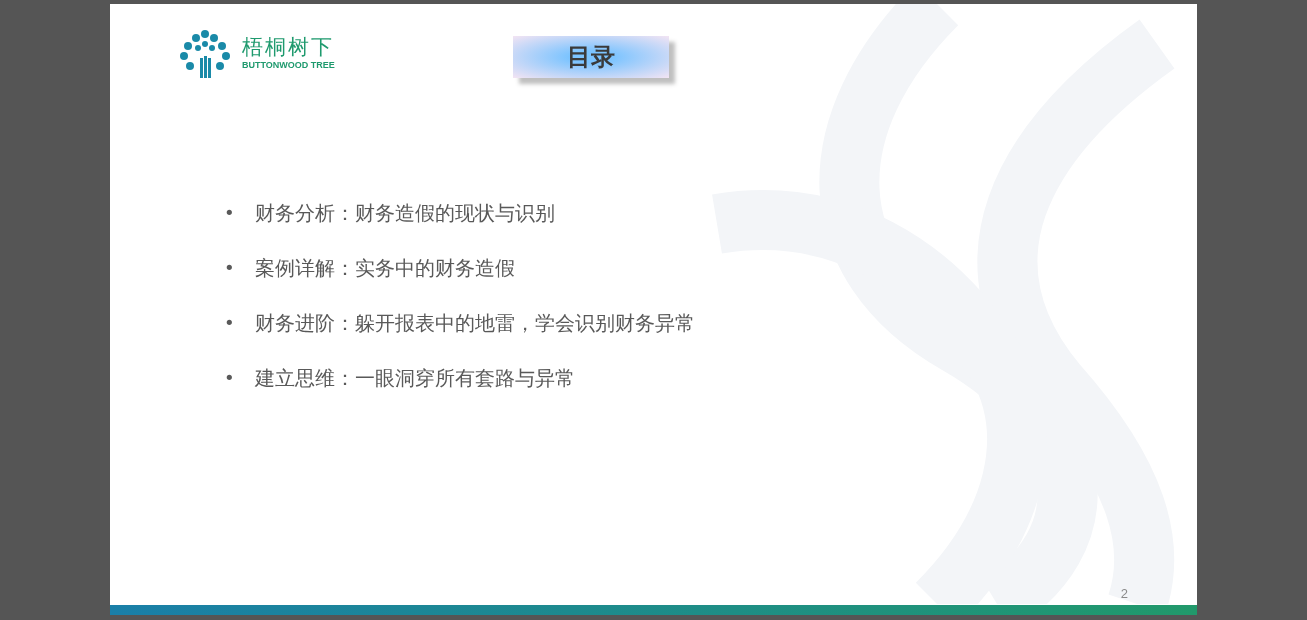 The image size is (1307, 620). I want to click on page-number: 2, so click(1124, 593).